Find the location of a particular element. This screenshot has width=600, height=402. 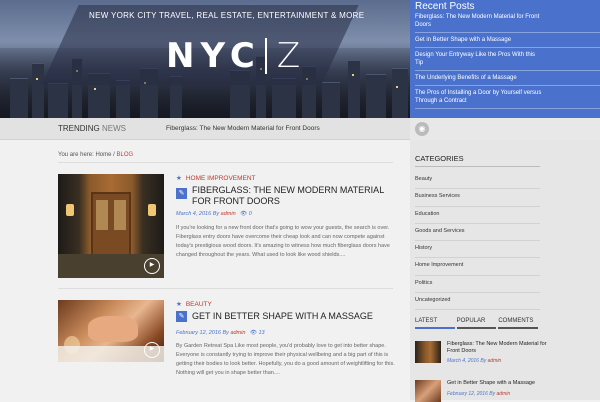

post-meta: February 12, 2016 By admin 👁 13 is located at coordinates (220, 333).